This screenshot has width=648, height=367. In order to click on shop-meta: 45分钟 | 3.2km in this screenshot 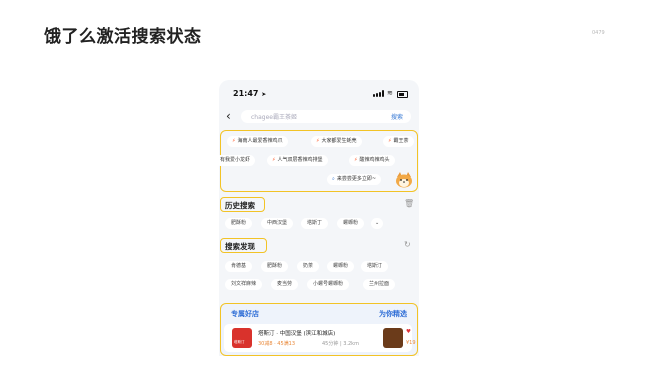, I will do `click(340, 344)`.